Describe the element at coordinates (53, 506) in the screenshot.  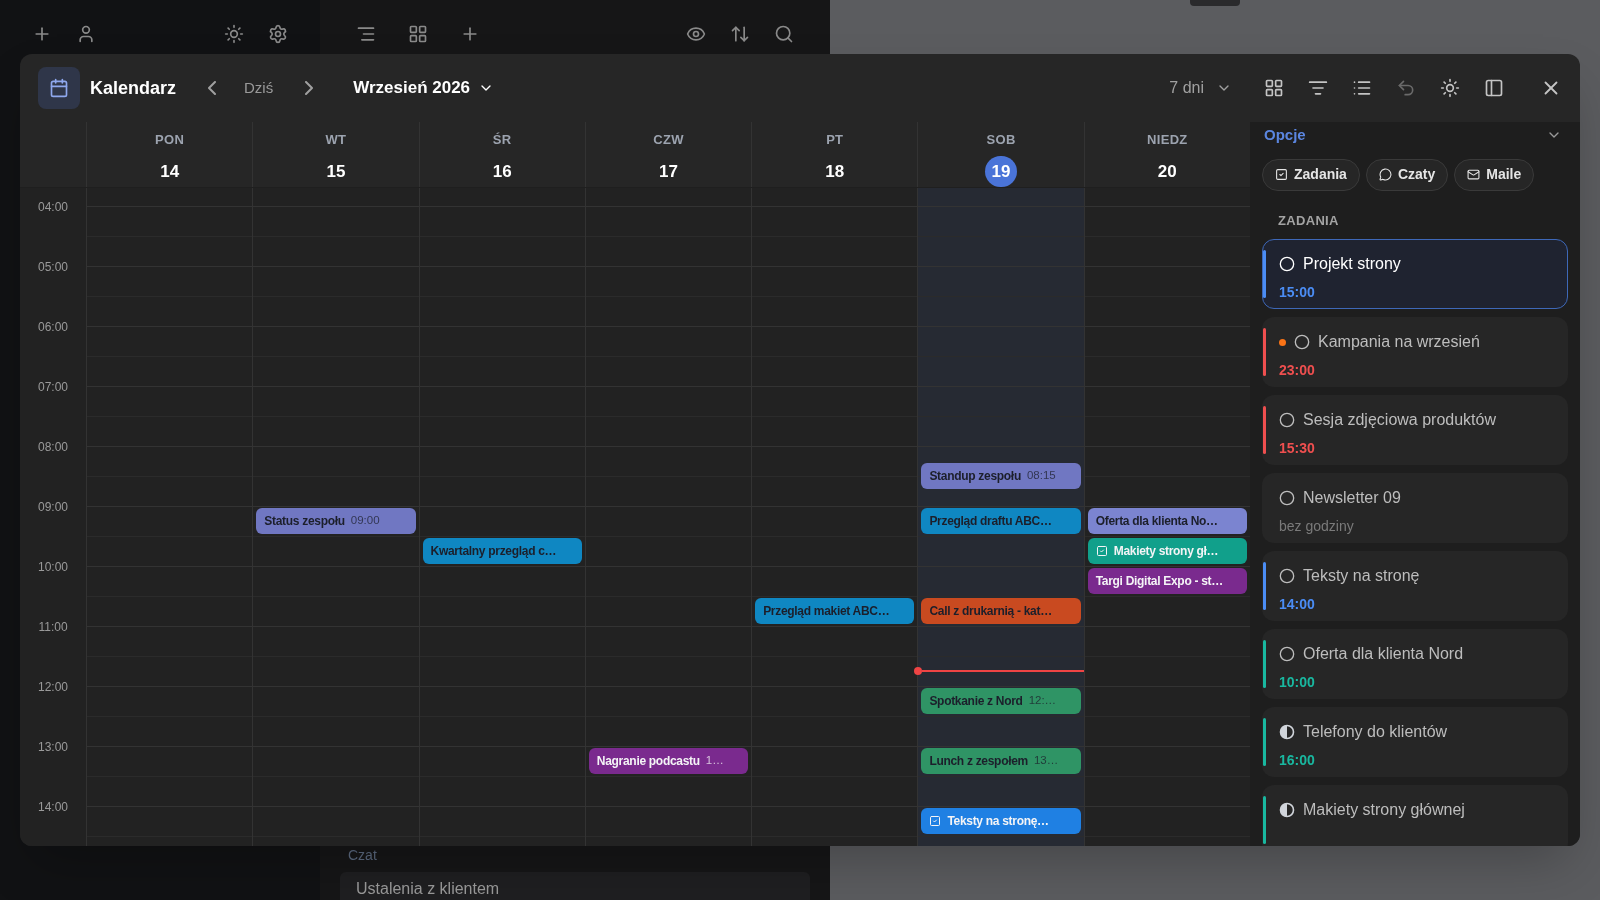
I see `hour-label: 09:00` at that location.